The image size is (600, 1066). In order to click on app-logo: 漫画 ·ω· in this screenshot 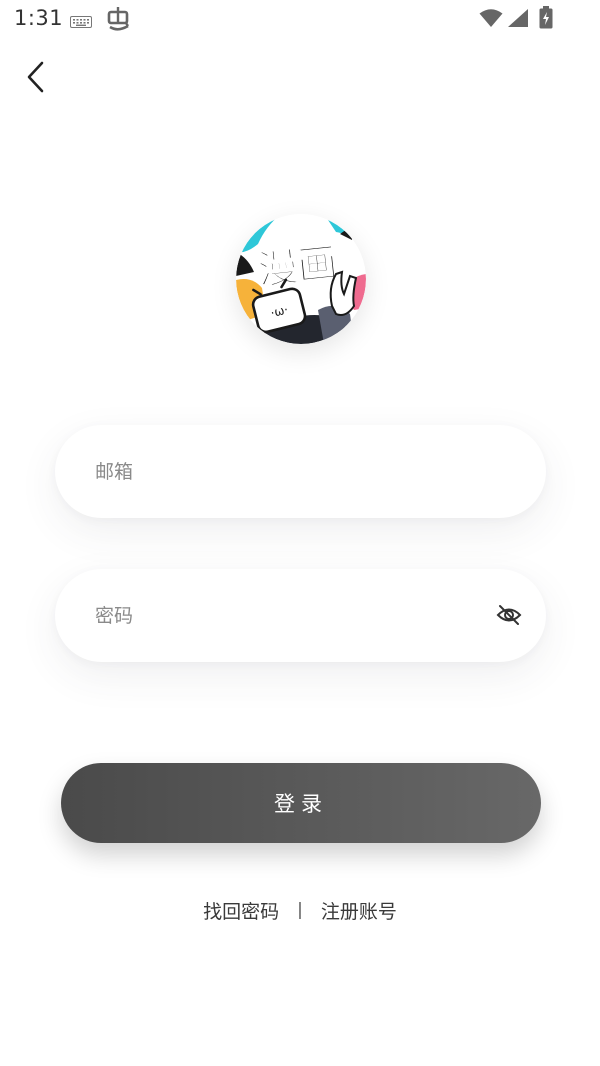, I will do `click(301, 279)`.